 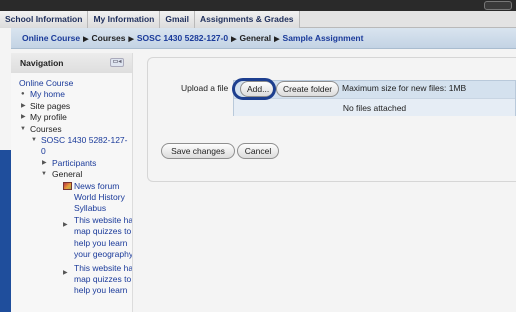 What do you see at coordinates (108, 38) in the screenshot?
I see `breadcrumb-courses: Courses` at bounding box center [108, 38].